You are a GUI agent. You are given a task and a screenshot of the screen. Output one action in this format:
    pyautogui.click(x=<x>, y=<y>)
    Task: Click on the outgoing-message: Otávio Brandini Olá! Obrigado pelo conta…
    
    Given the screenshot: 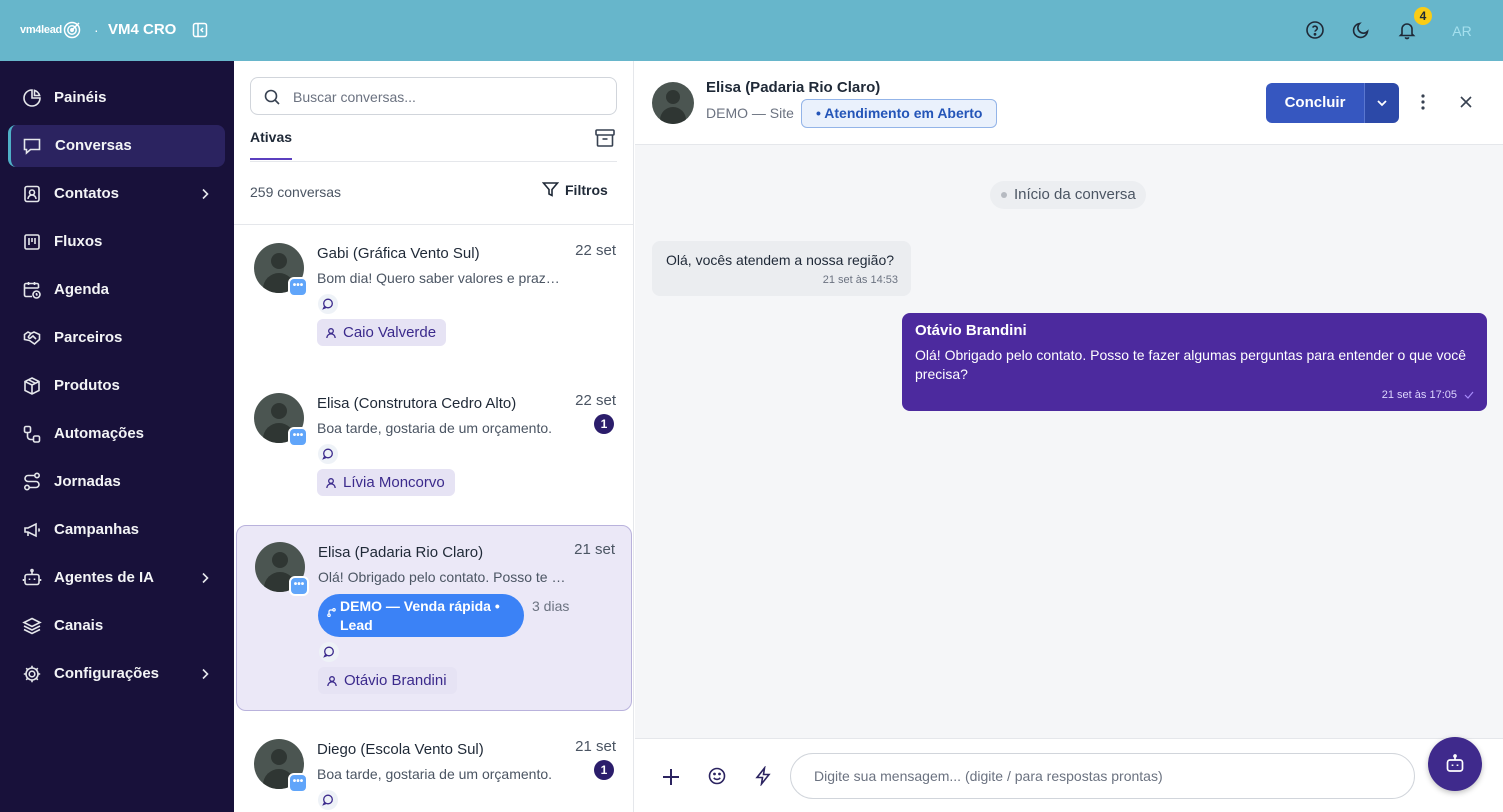 What is the action you would take?
    pyautogui.click(x=1194, y=362)
    